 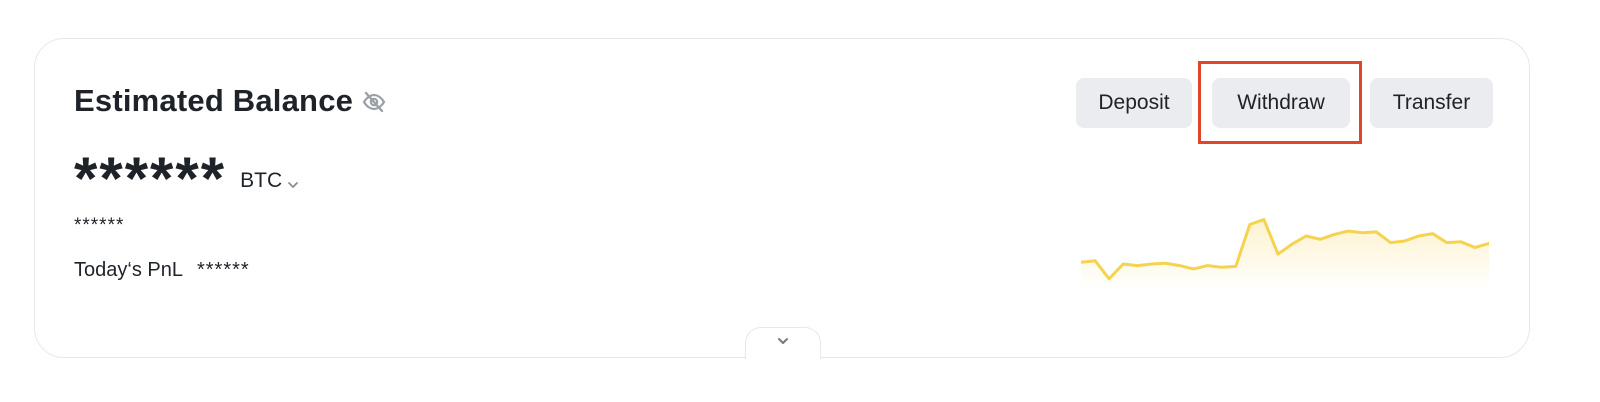 What do you see at coordinates (374, 102) in the screenshot?
I see `eye-slash-icon` at bounding box center [374, 102].